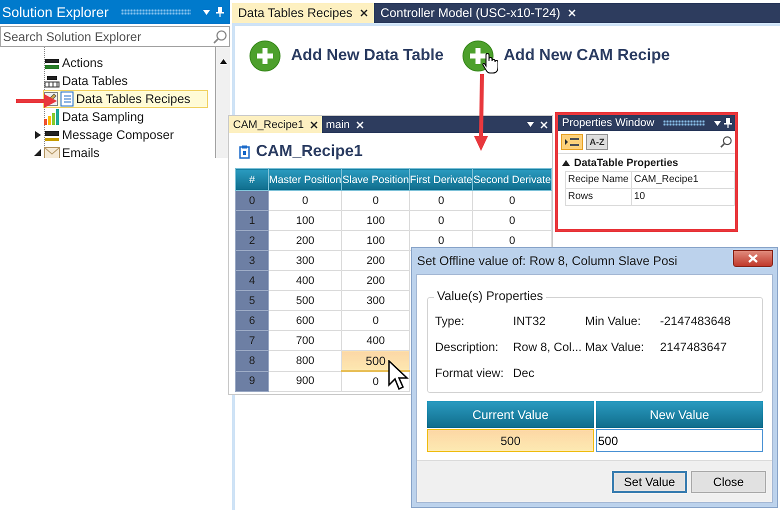  Describe the element at coordinates (38, 135) in the screenshot. I see `expand-icon` at that location.